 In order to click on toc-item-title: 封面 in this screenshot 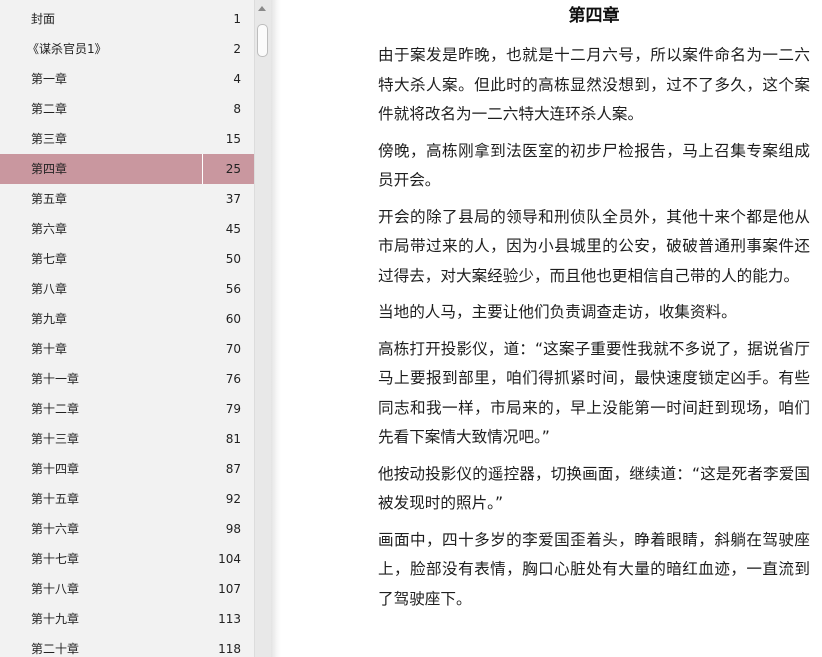, I will do `click(43, 19)`.